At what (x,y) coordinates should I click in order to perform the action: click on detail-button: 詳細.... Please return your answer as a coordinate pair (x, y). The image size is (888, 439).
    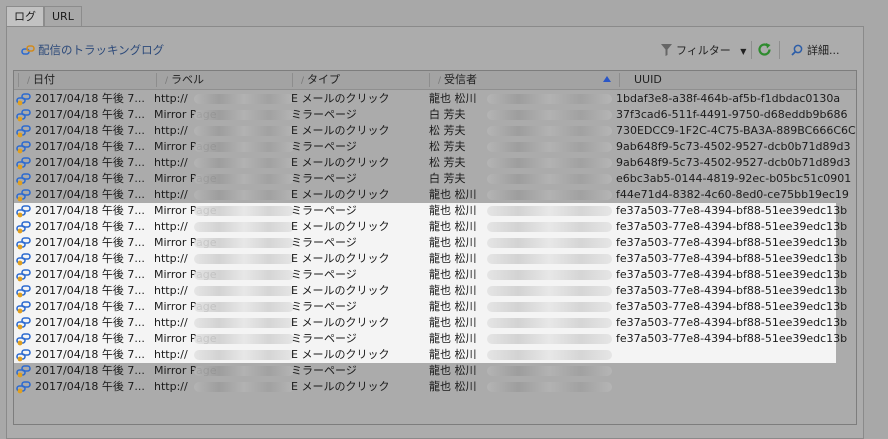
    Looking at the image, I should click on (815, 50).